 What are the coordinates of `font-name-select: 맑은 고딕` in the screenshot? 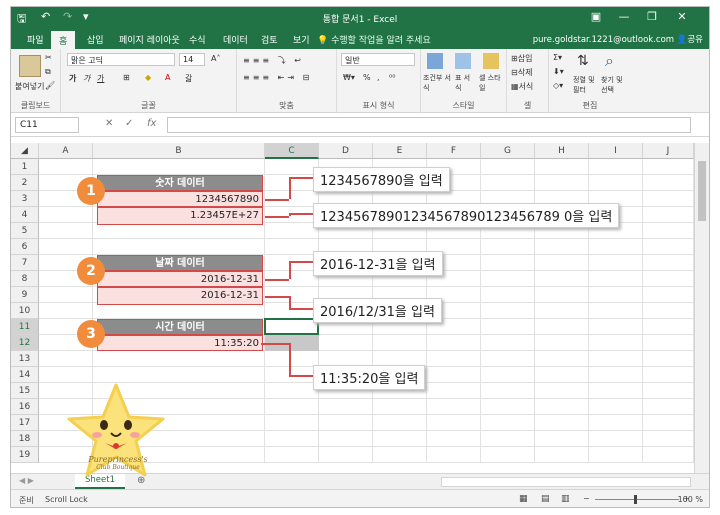 It's located at (121, 59).